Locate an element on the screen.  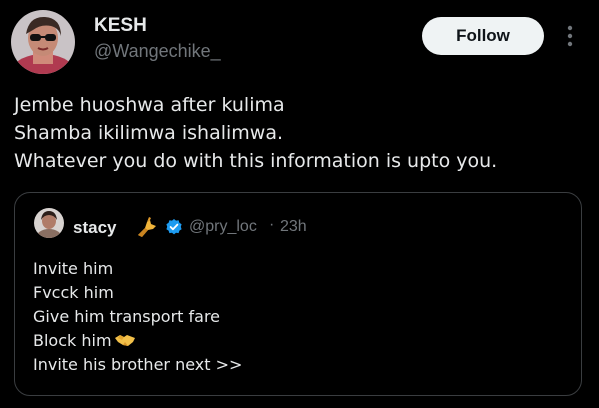
quote-author-handle: @pry_loc is located at coordinates (223, 227).